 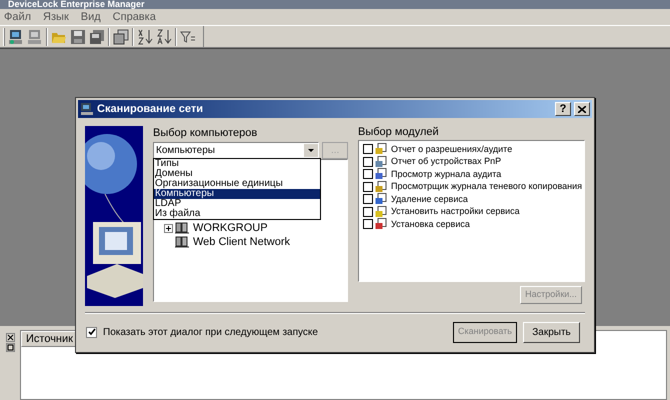 What do you see at coordinates (446, 161) in the screenshot?
I see `module-name: Отчет об устройствах PnP` at bounding box center [446, 161].